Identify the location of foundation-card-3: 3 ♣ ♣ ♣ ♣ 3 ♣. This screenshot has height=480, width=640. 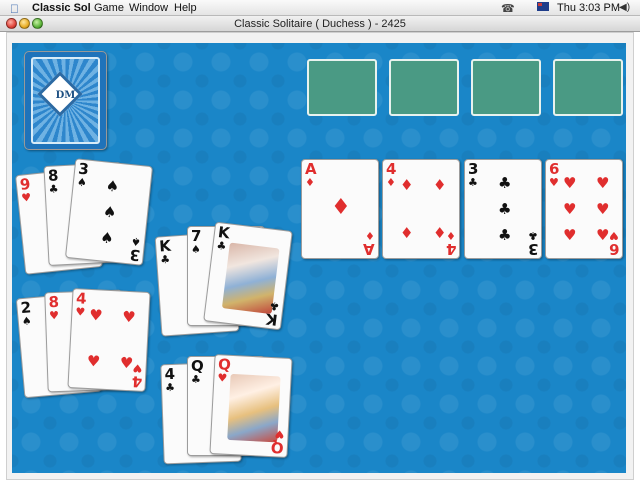
(503, 209).